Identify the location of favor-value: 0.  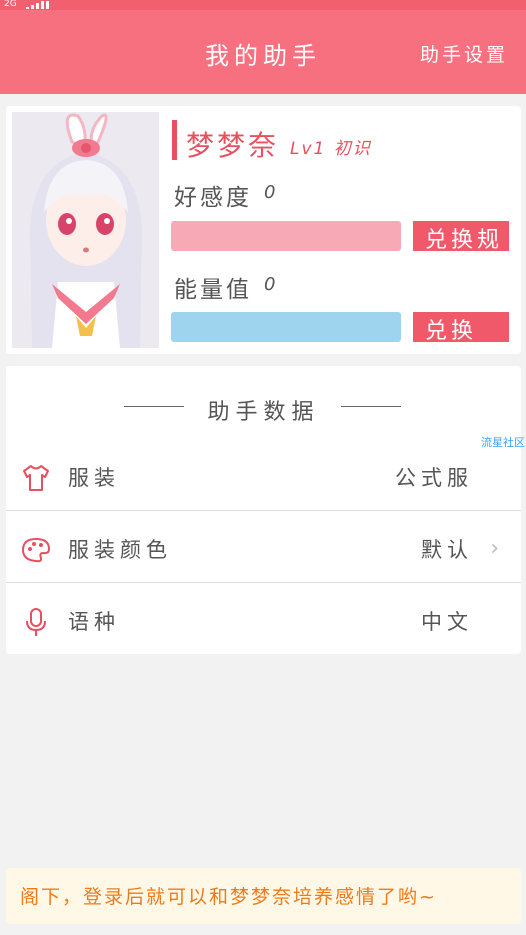
(270, 192).